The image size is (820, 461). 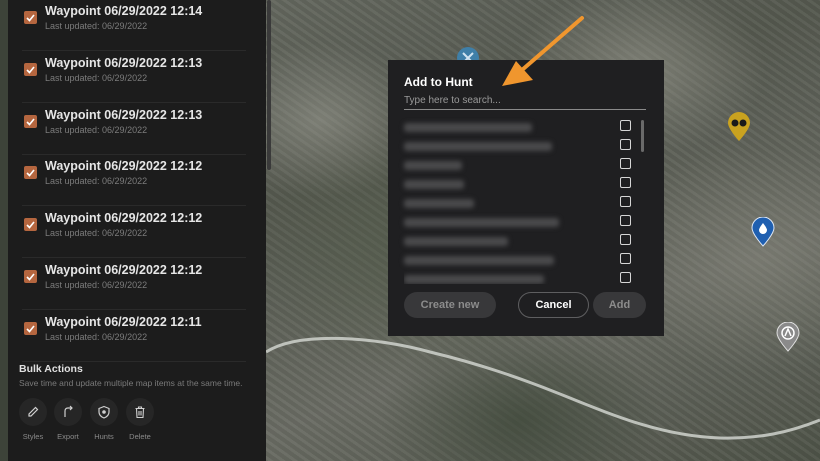 I want to click on annotation-arrow-icon, so click(x=543, y=51).